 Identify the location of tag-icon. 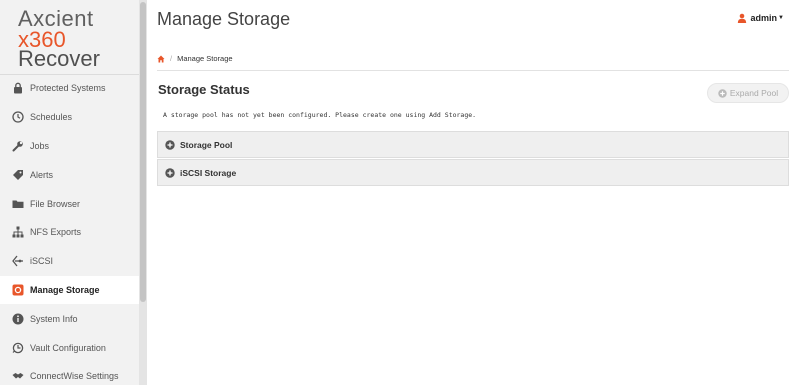
(18, 175).